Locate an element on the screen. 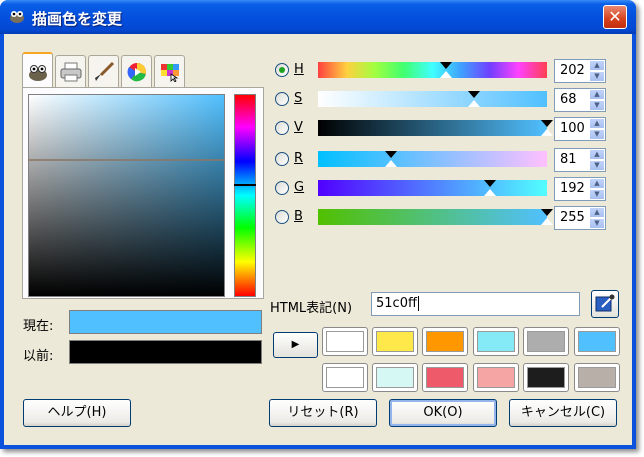  channel-label-h: H is located at coordinates (299, 69).